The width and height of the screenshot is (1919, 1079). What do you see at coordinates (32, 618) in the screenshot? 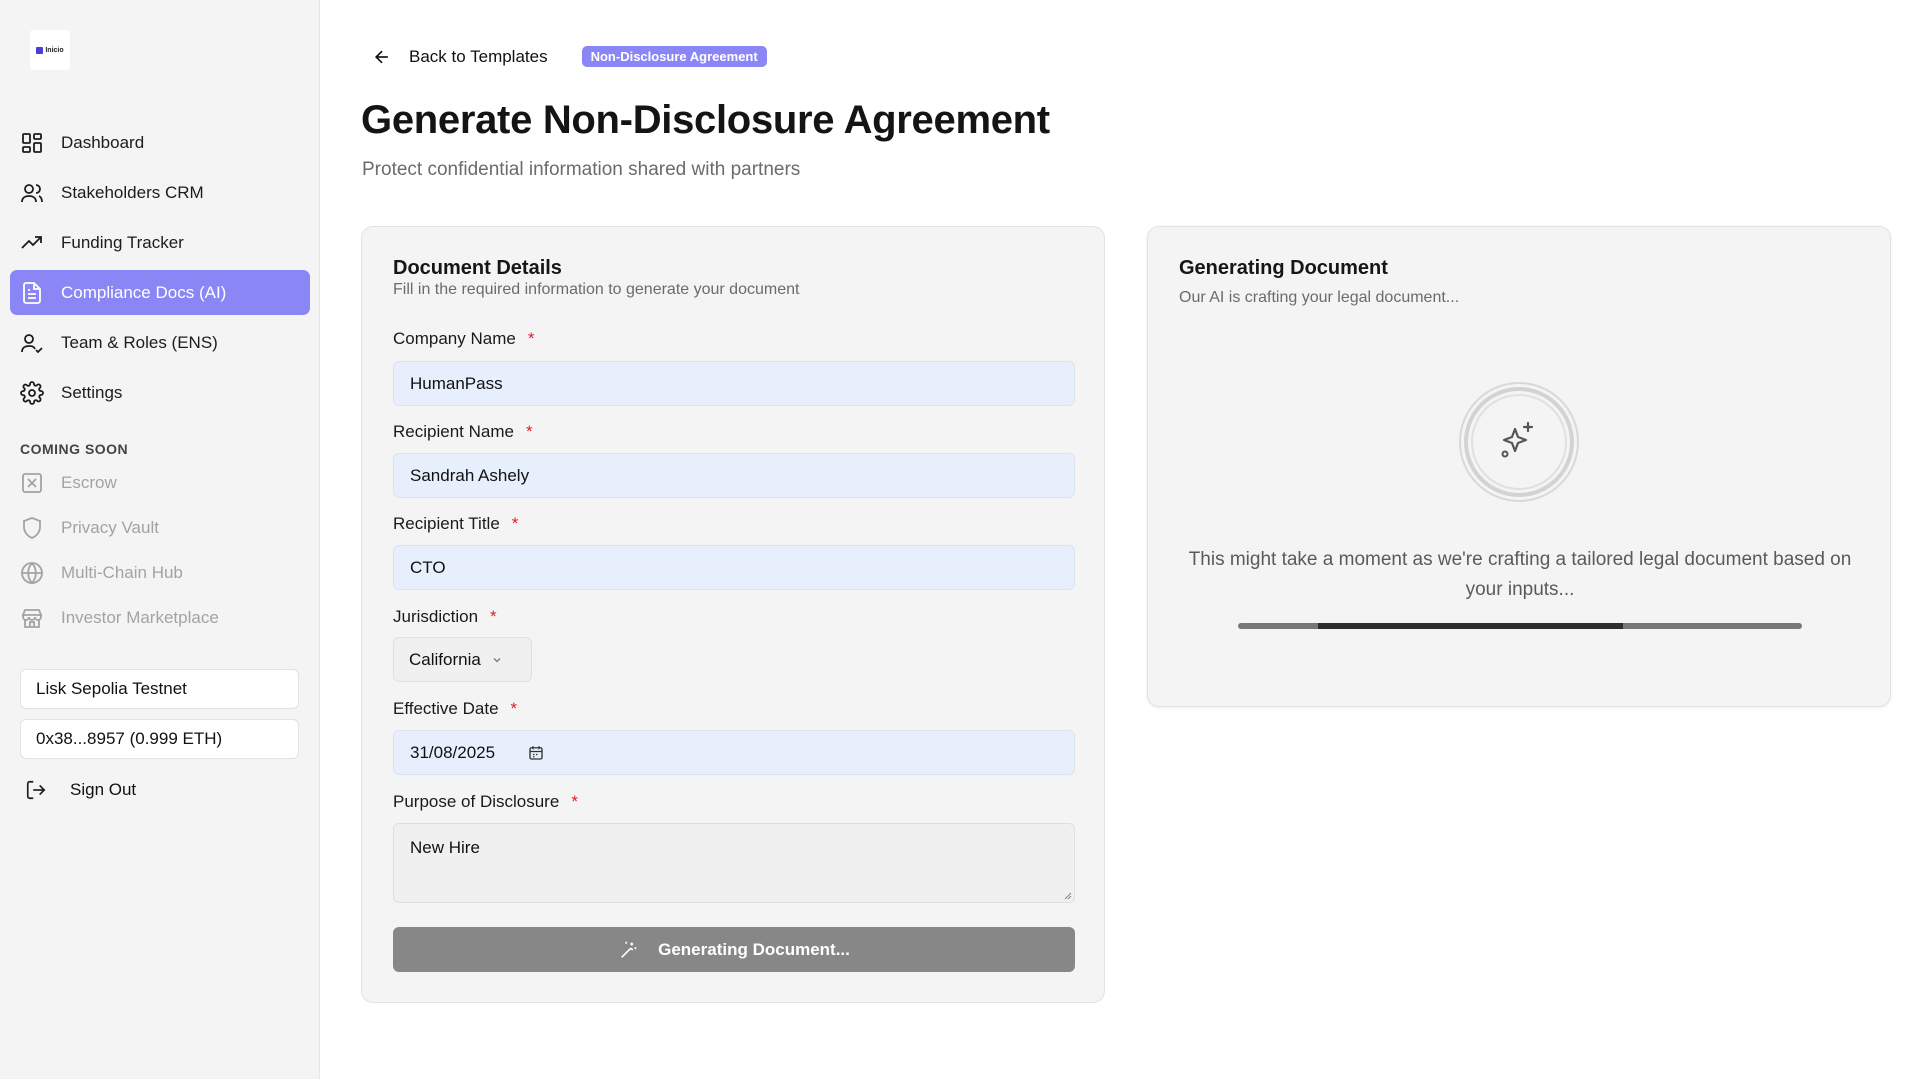
I see `store-icon` at bounding box center [32, 618].